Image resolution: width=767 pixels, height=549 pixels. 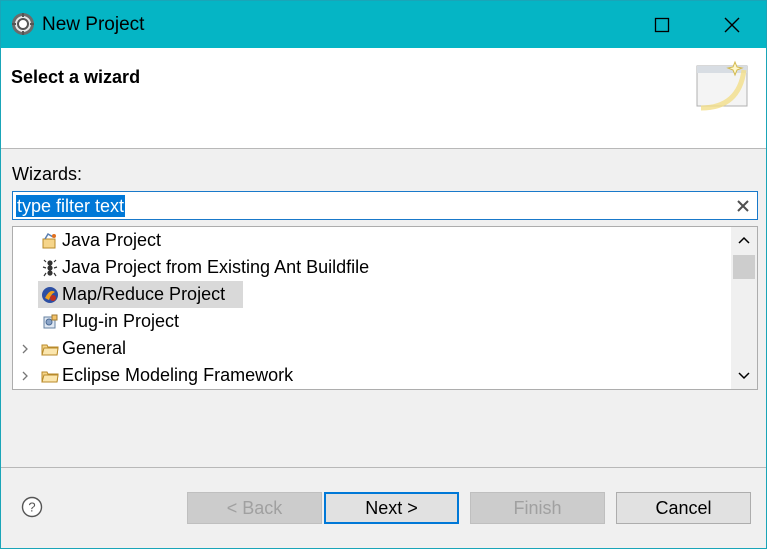 What do you see at coordinates (743, 206) in the screenshot?
I see `clear-filter-icon` at bounding box center [743, 206].